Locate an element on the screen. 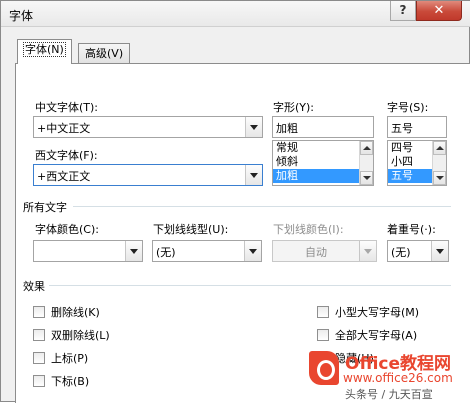  emphasis-mark-value: (无) is located at coordinates (401, 252).